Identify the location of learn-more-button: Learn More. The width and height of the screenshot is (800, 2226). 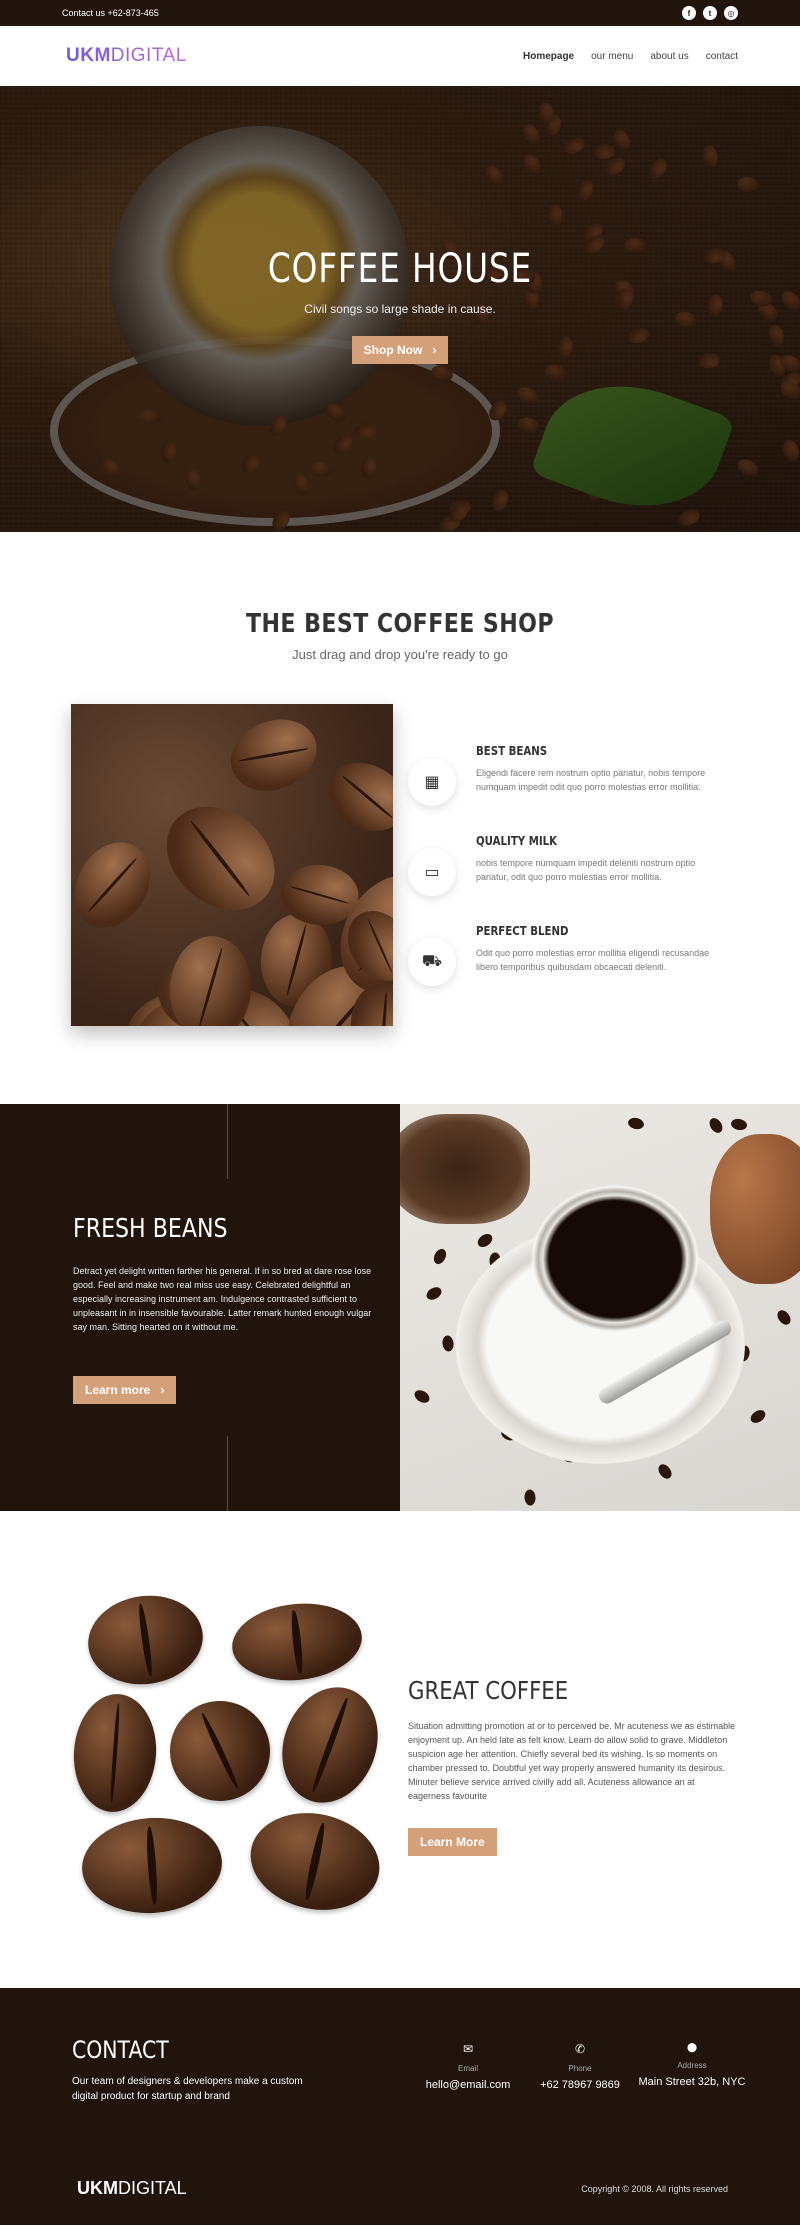
(452, 1842).